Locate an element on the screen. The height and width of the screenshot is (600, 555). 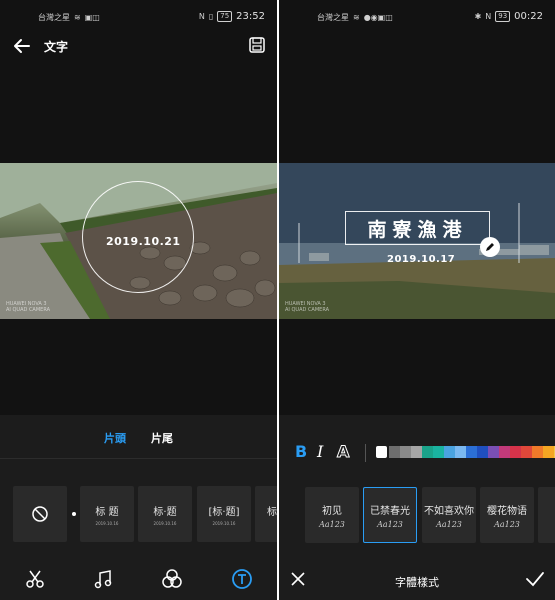
action-bar: 字體樣式 is located at coordinates (417, 580).